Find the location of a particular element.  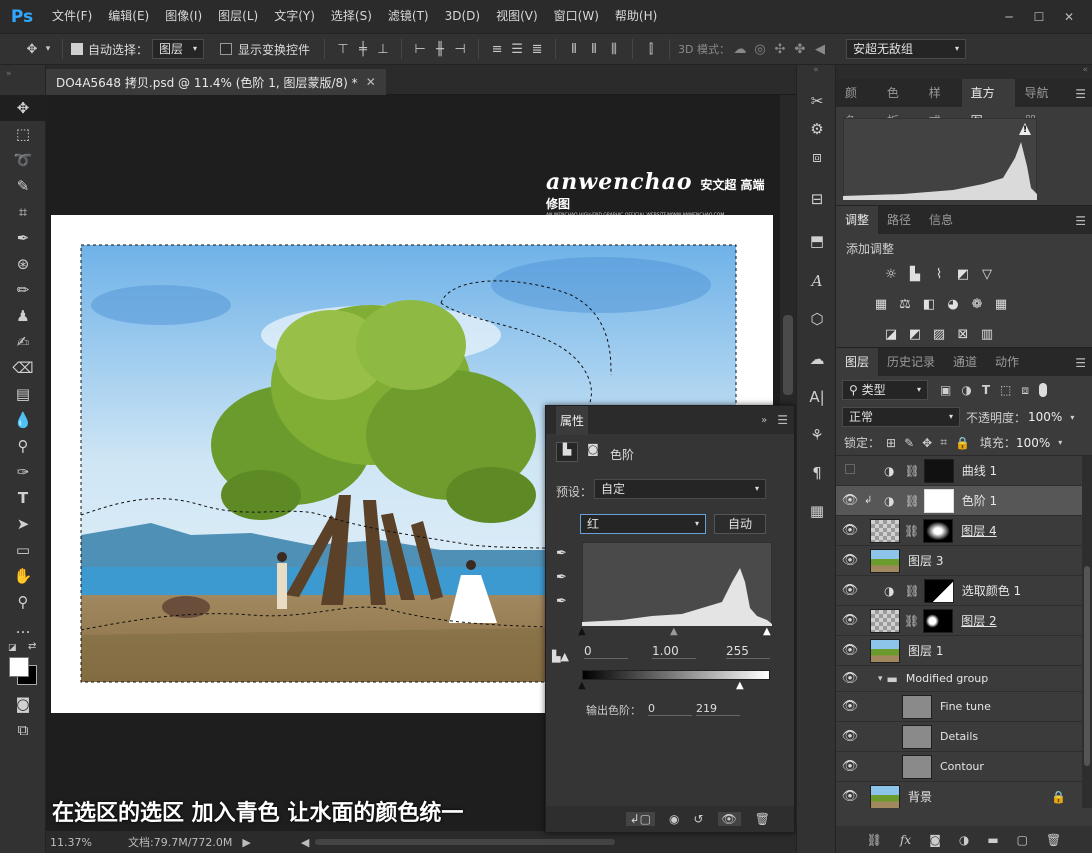

layer-style-icon: fx is located at coordinates (905, 840).